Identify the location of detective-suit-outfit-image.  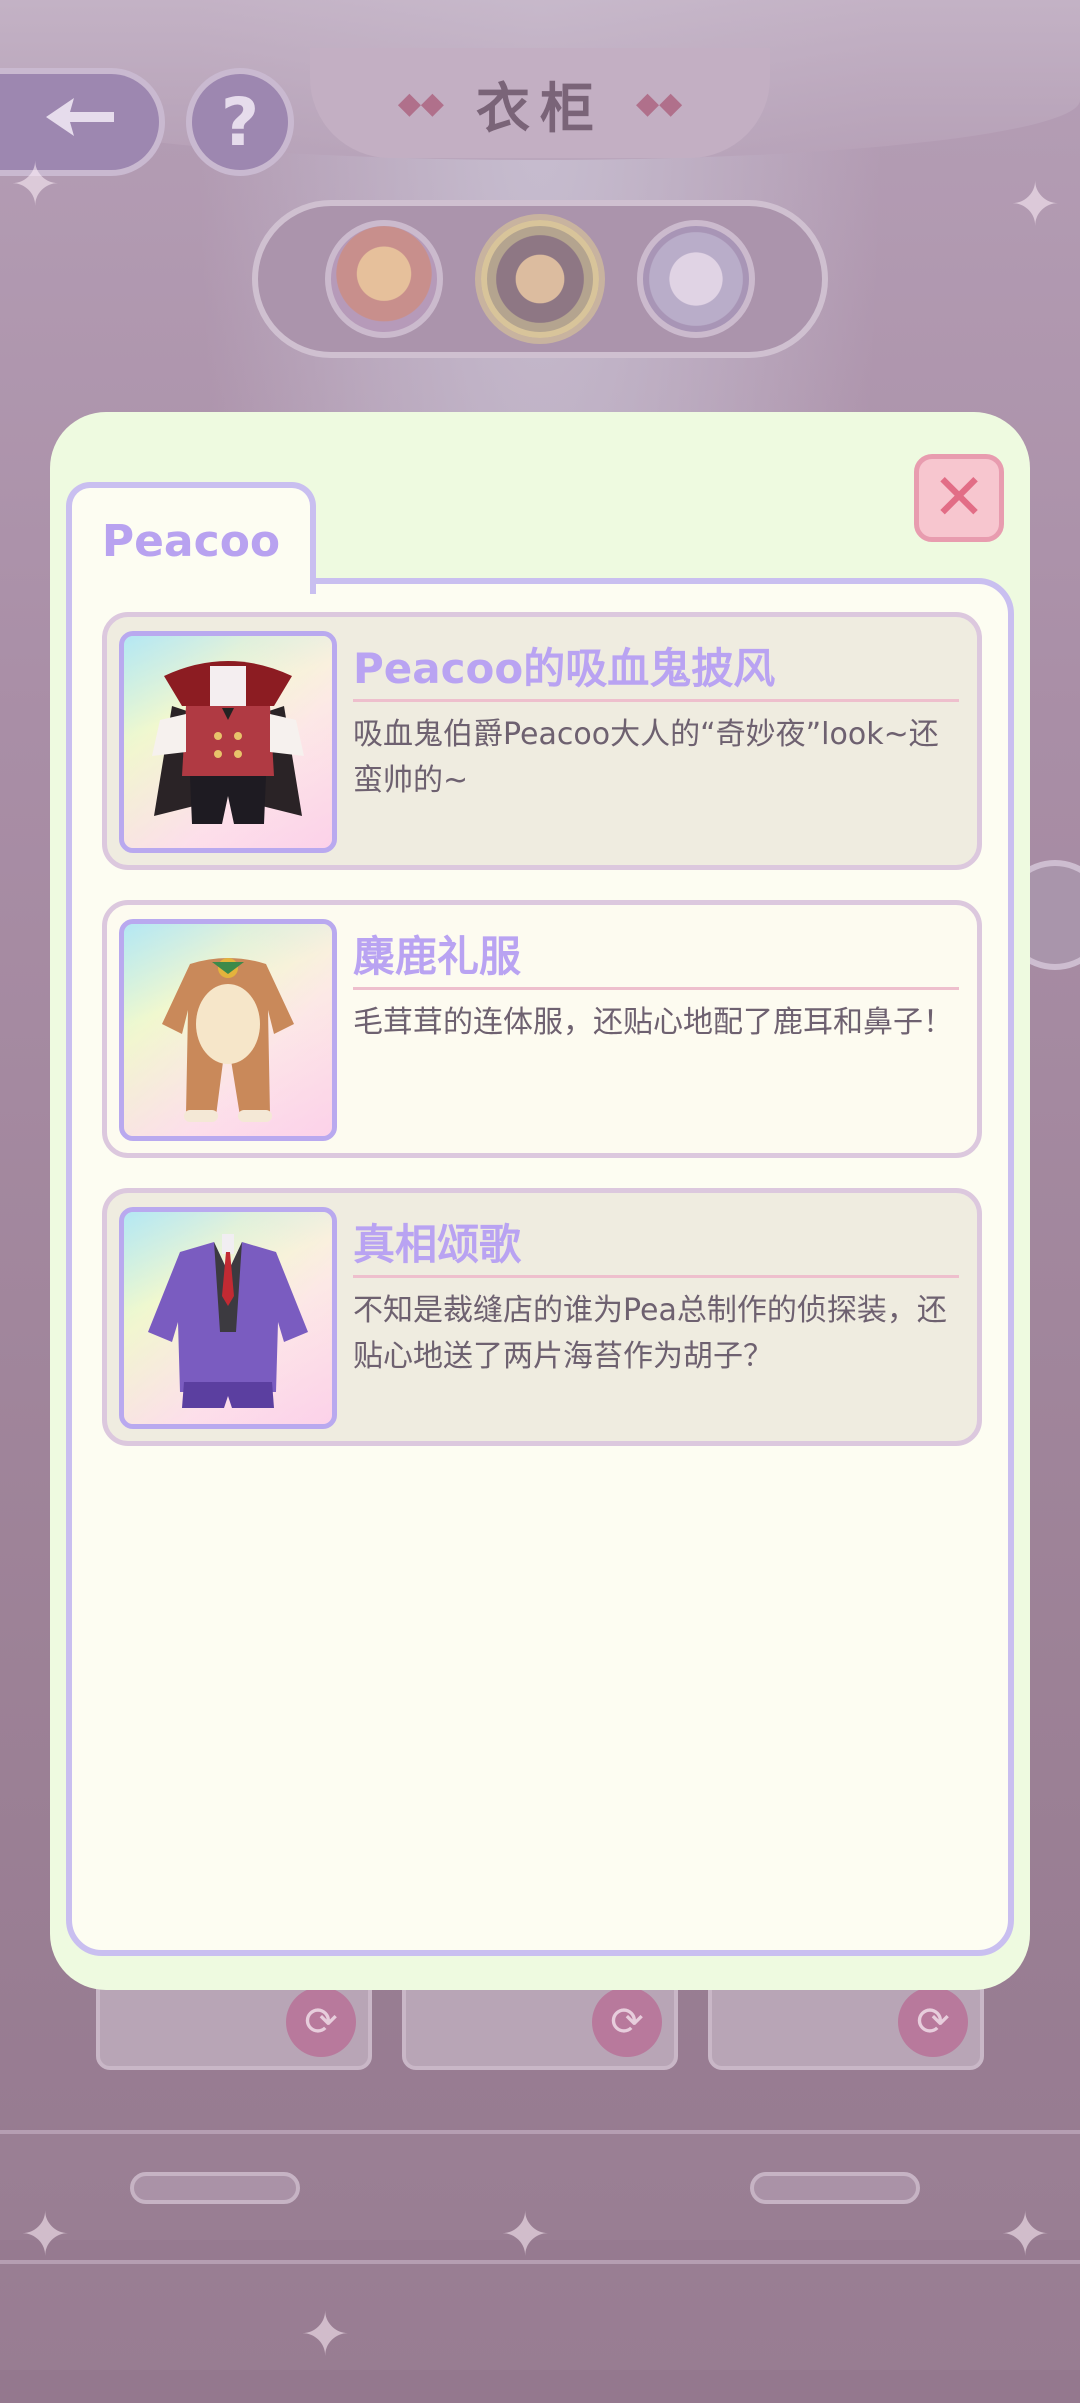
(228, 1318).